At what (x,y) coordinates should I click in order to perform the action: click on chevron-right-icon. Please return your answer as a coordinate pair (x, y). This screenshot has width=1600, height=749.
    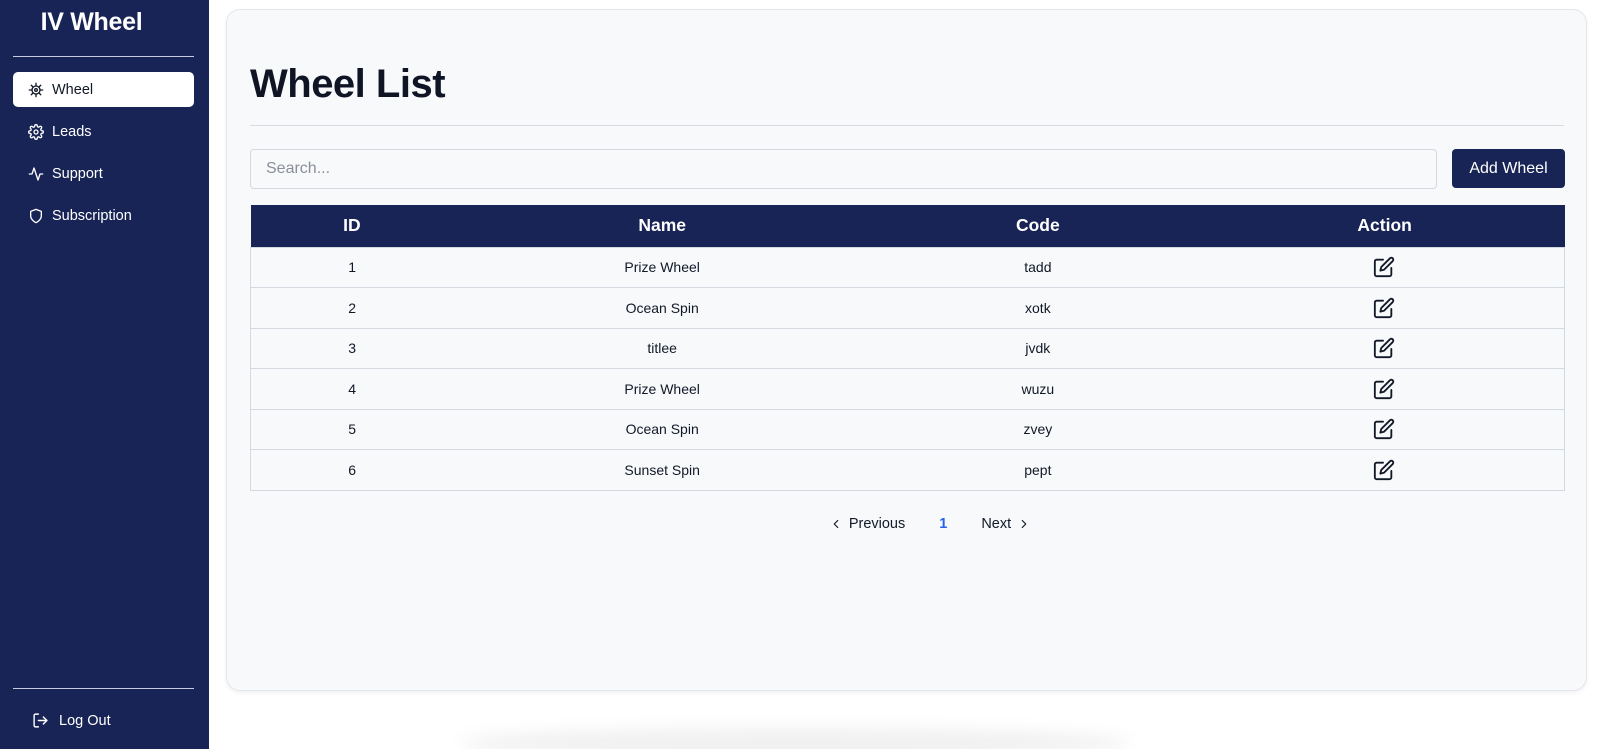
    Looking at the image, I should click on (1024, 524).